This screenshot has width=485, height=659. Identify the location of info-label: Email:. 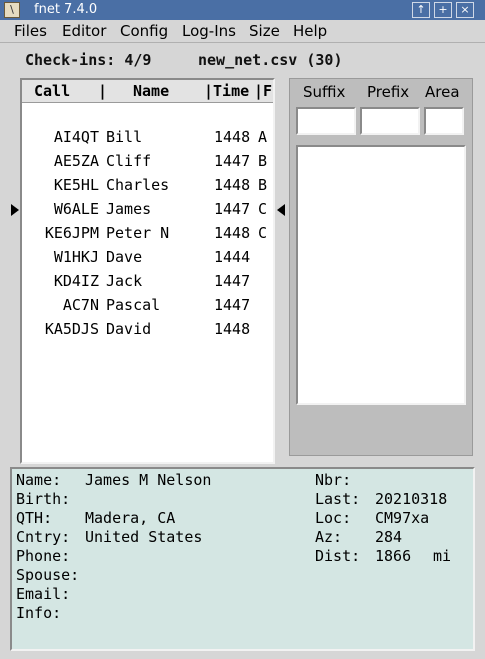
(43, 594).